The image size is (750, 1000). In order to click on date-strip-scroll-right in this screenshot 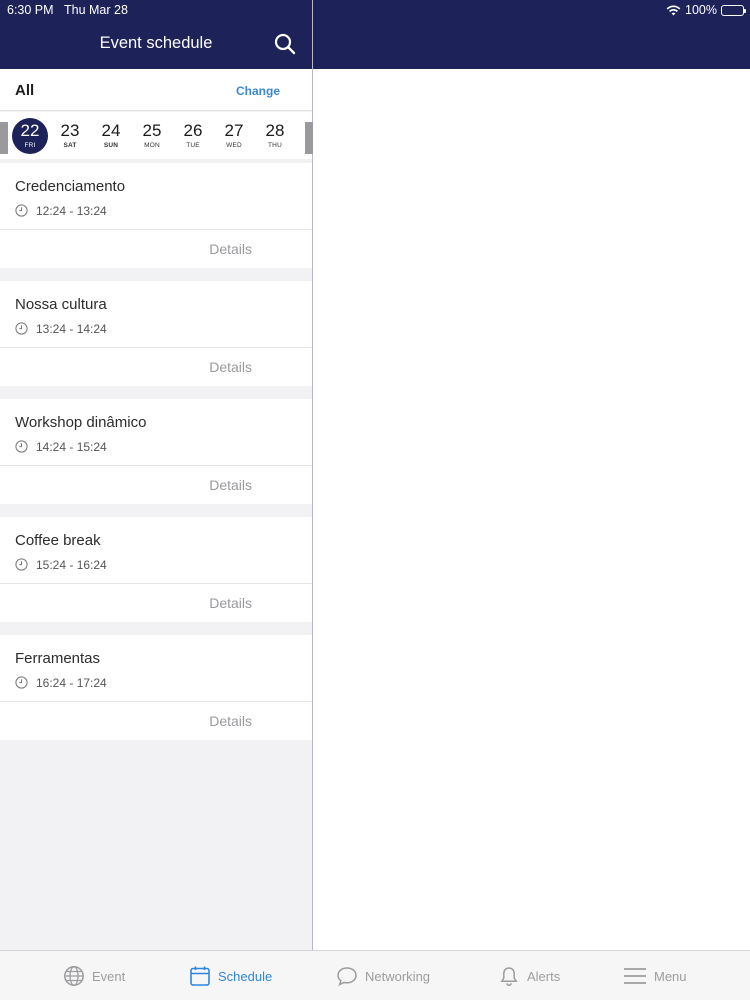, I will do `click(309, 138)`.